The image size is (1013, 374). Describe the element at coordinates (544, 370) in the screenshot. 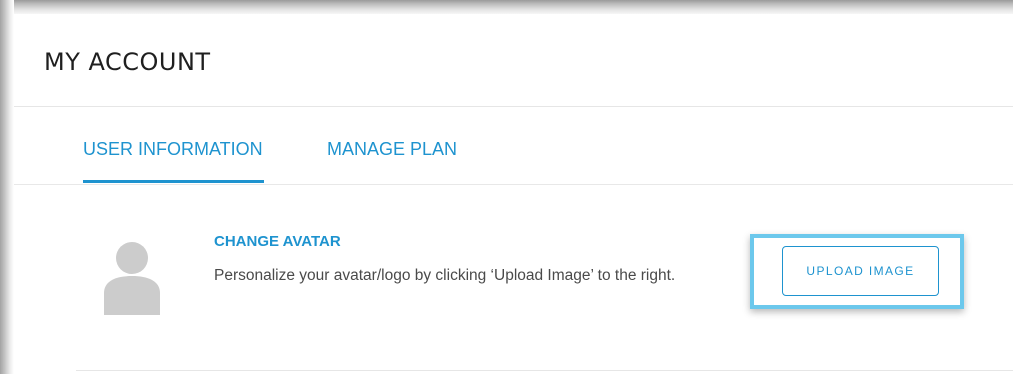

I see `section-divider` at that location.